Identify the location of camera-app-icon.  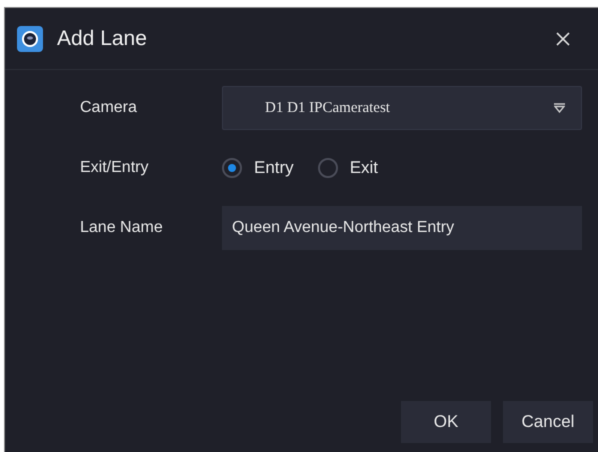
(30, 39).